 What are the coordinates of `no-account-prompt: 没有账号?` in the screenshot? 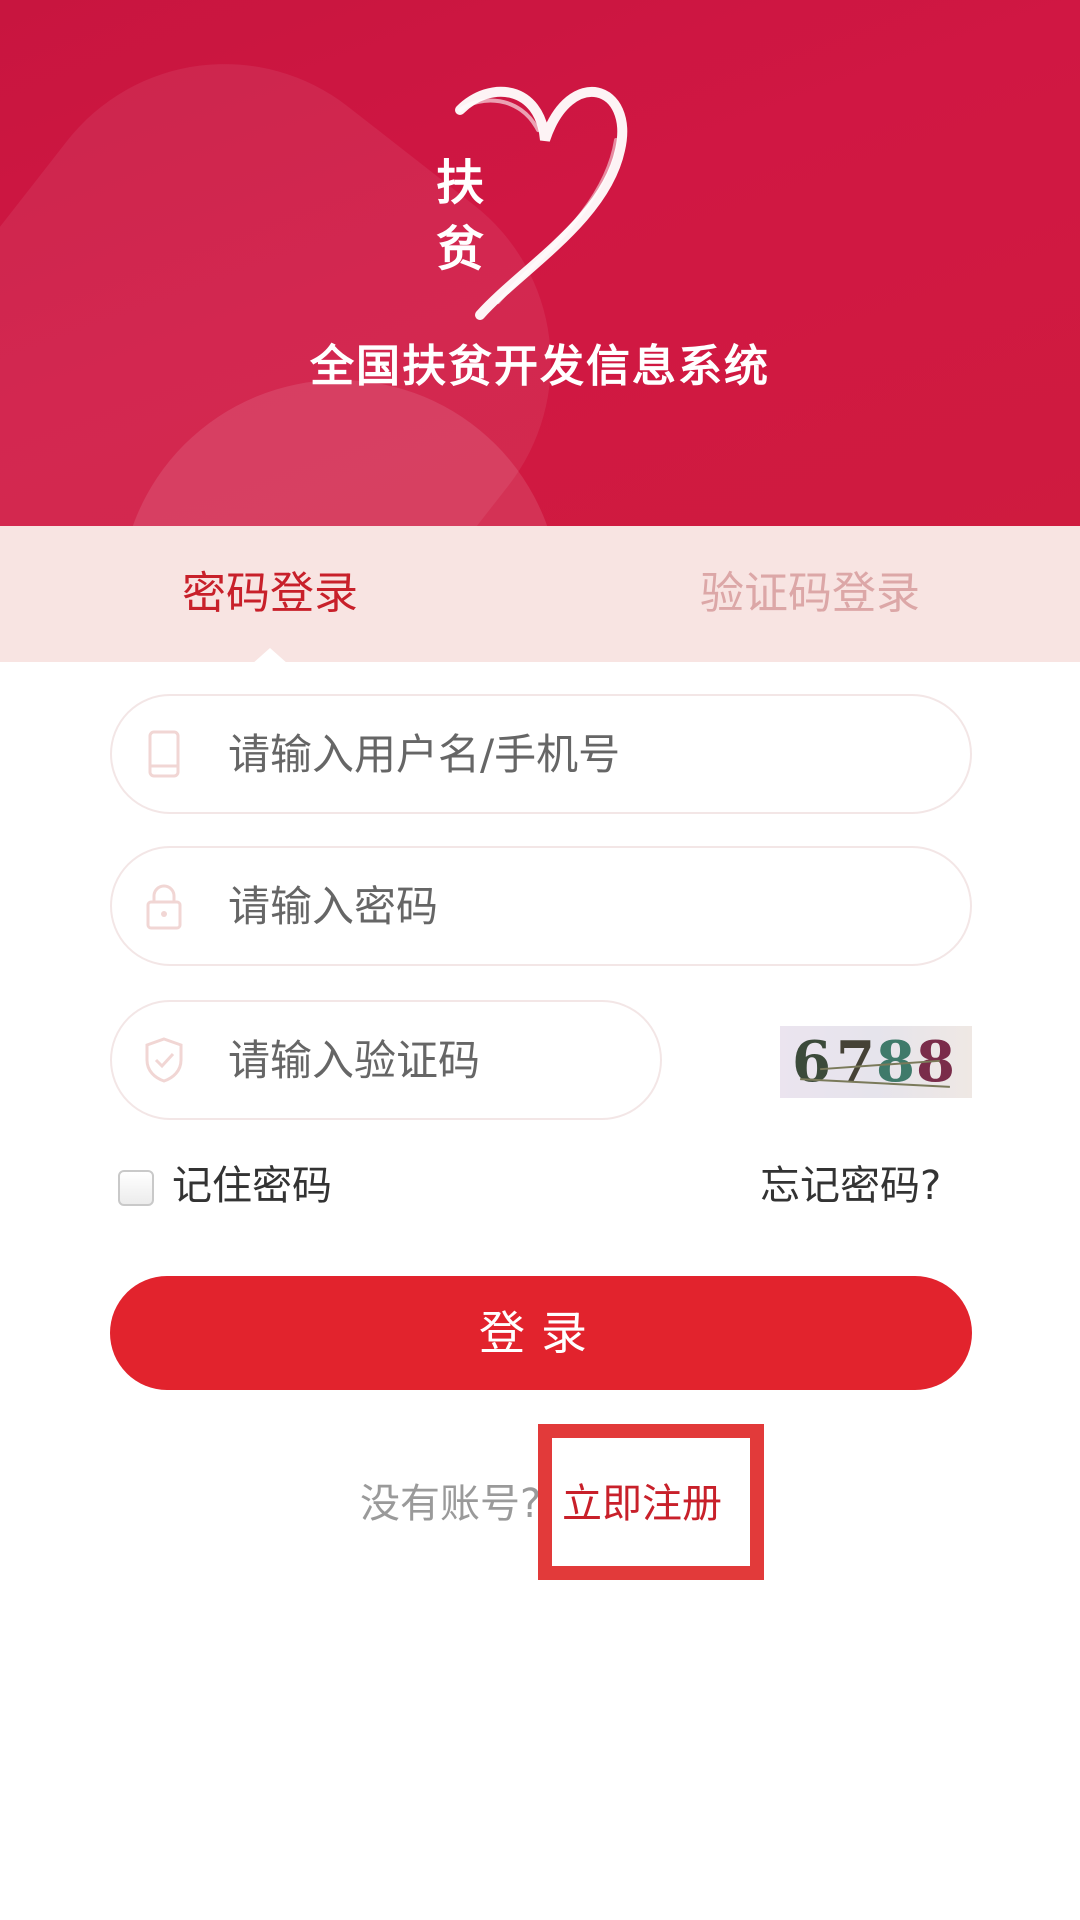 It's located at (451, 1504).